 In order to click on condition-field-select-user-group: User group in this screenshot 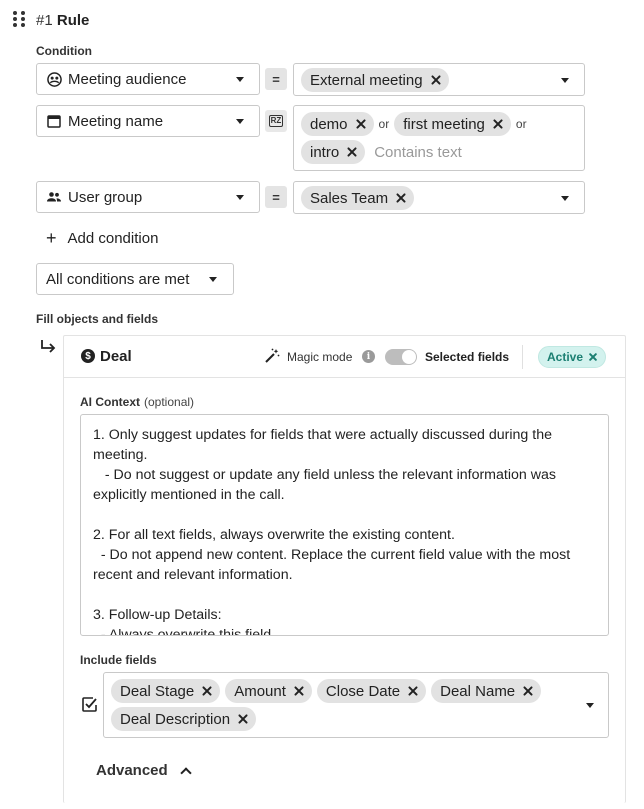, I will do `click(148, 197)`.